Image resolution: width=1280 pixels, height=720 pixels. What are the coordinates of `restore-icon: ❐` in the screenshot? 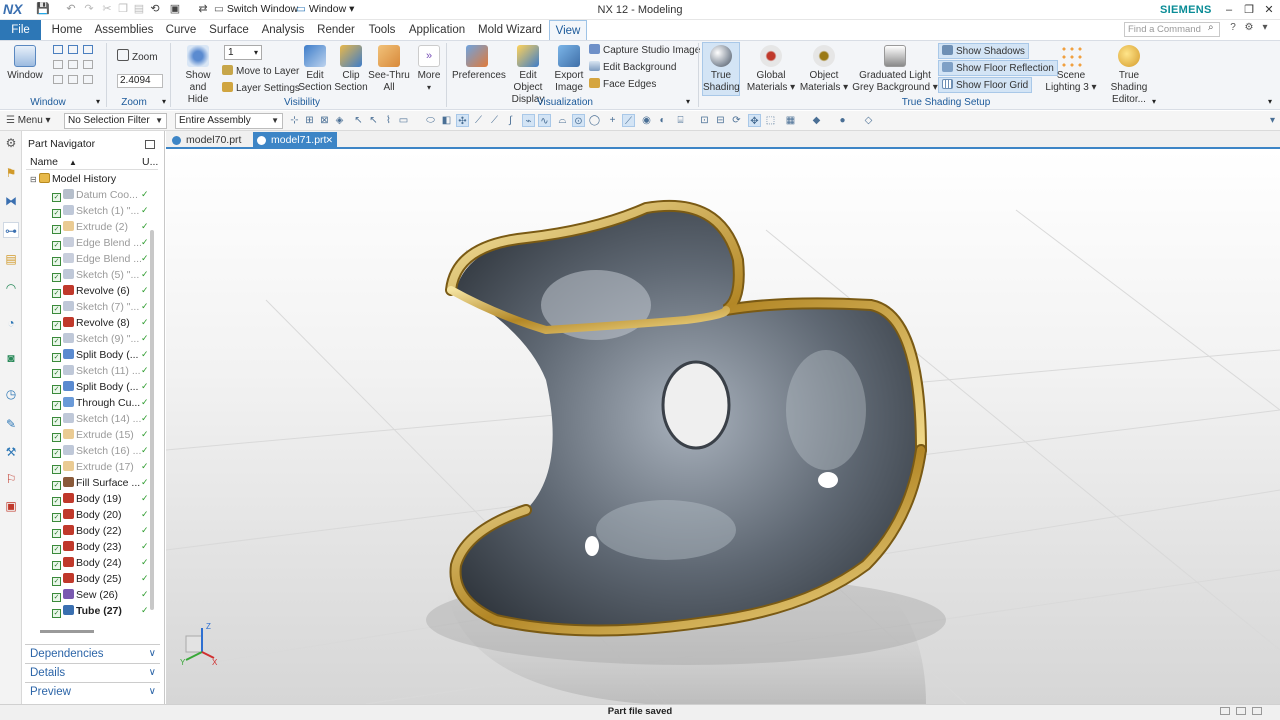 It's located at (1249, 10).